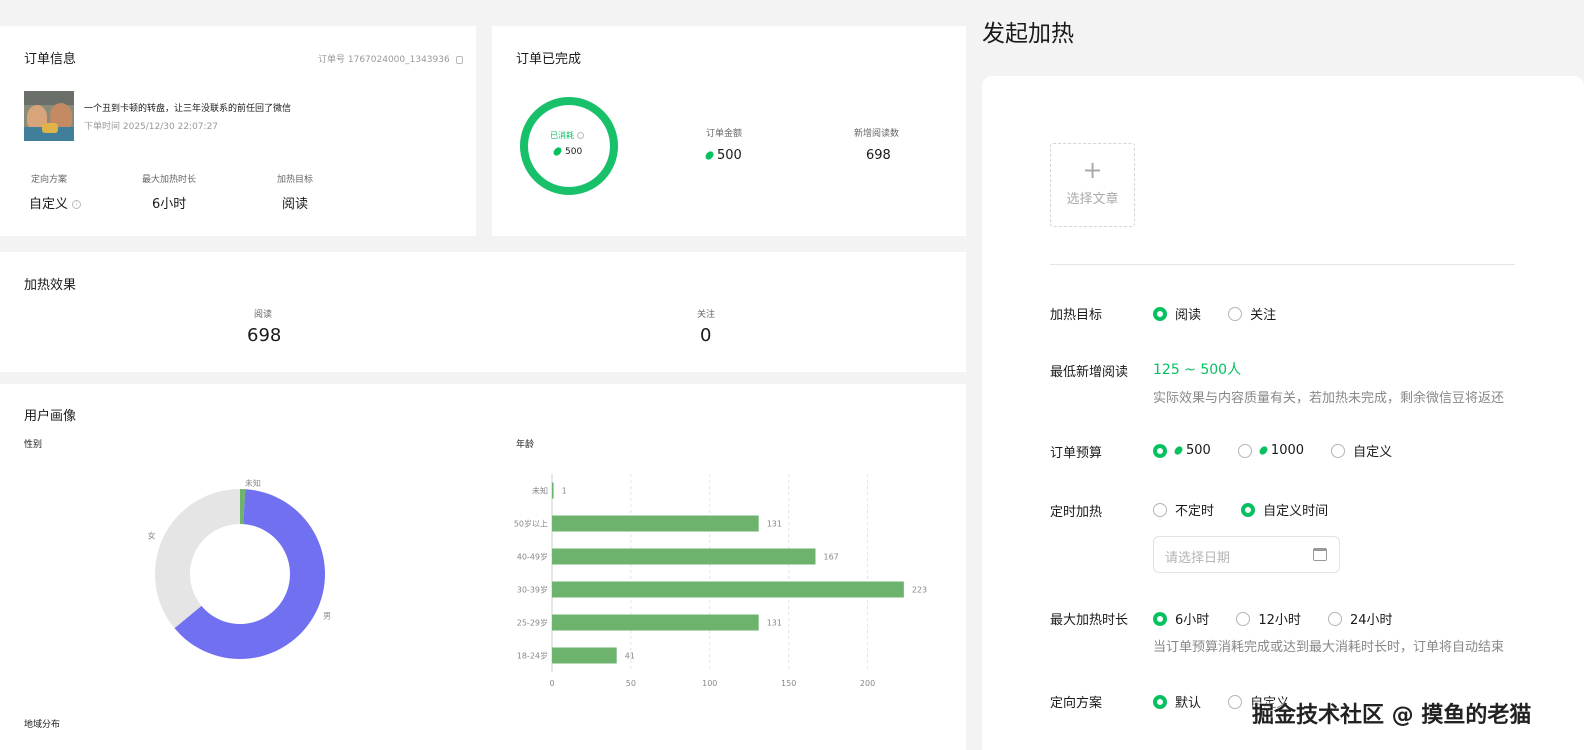 This screenshot has height=750, width=1584. Describe the element at coordinates (1329, 647) in the screenshot. I see `duration-hint: 当订单预算消耗完成或达到最大消耗时长时，订单将自动结束` at that location.